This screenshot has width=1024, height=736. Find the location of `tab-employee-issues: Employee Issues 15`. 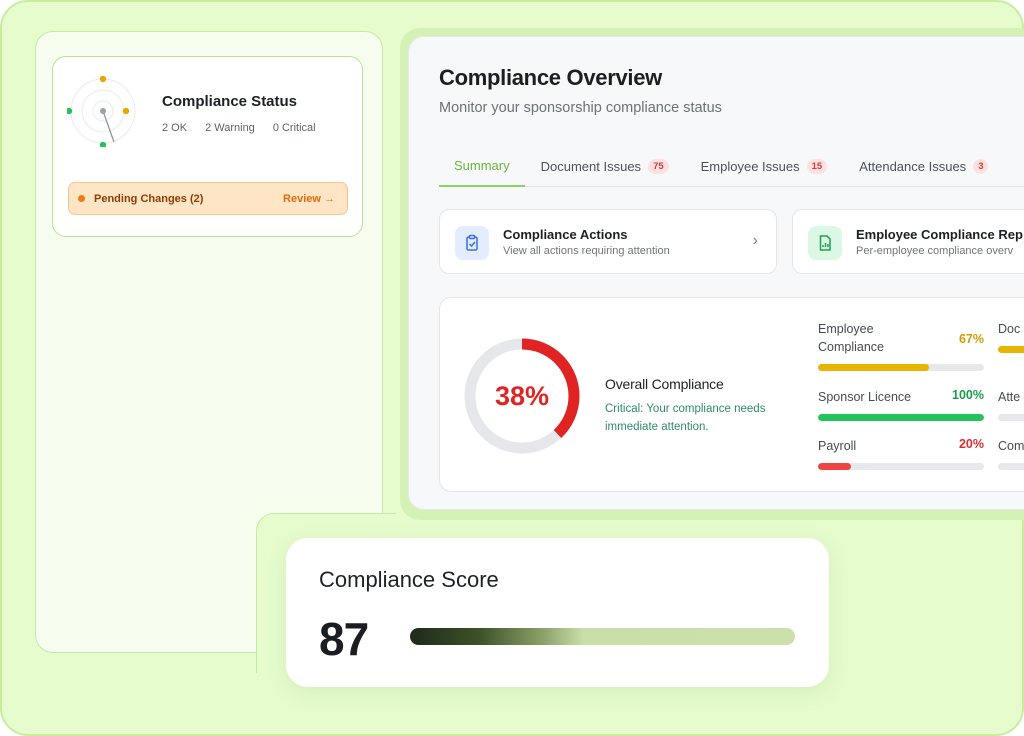

tab-employee-issues: Employee Issues 15 is located at coordinates (764, 166).